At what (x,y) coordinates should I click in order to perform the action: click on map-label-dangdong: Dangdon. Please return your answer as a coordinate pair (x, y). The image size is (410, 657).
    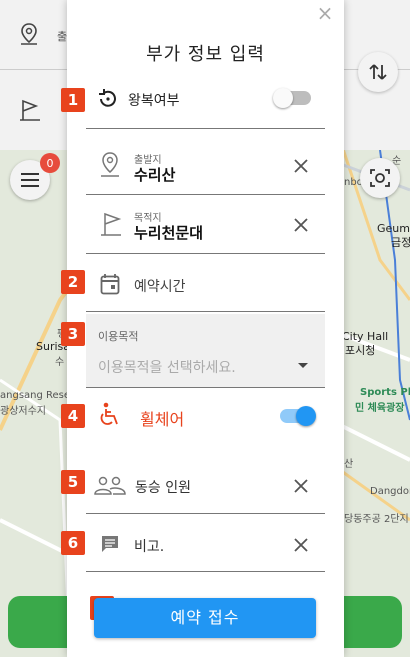
    Looking at the image, I should click on (390, 491).